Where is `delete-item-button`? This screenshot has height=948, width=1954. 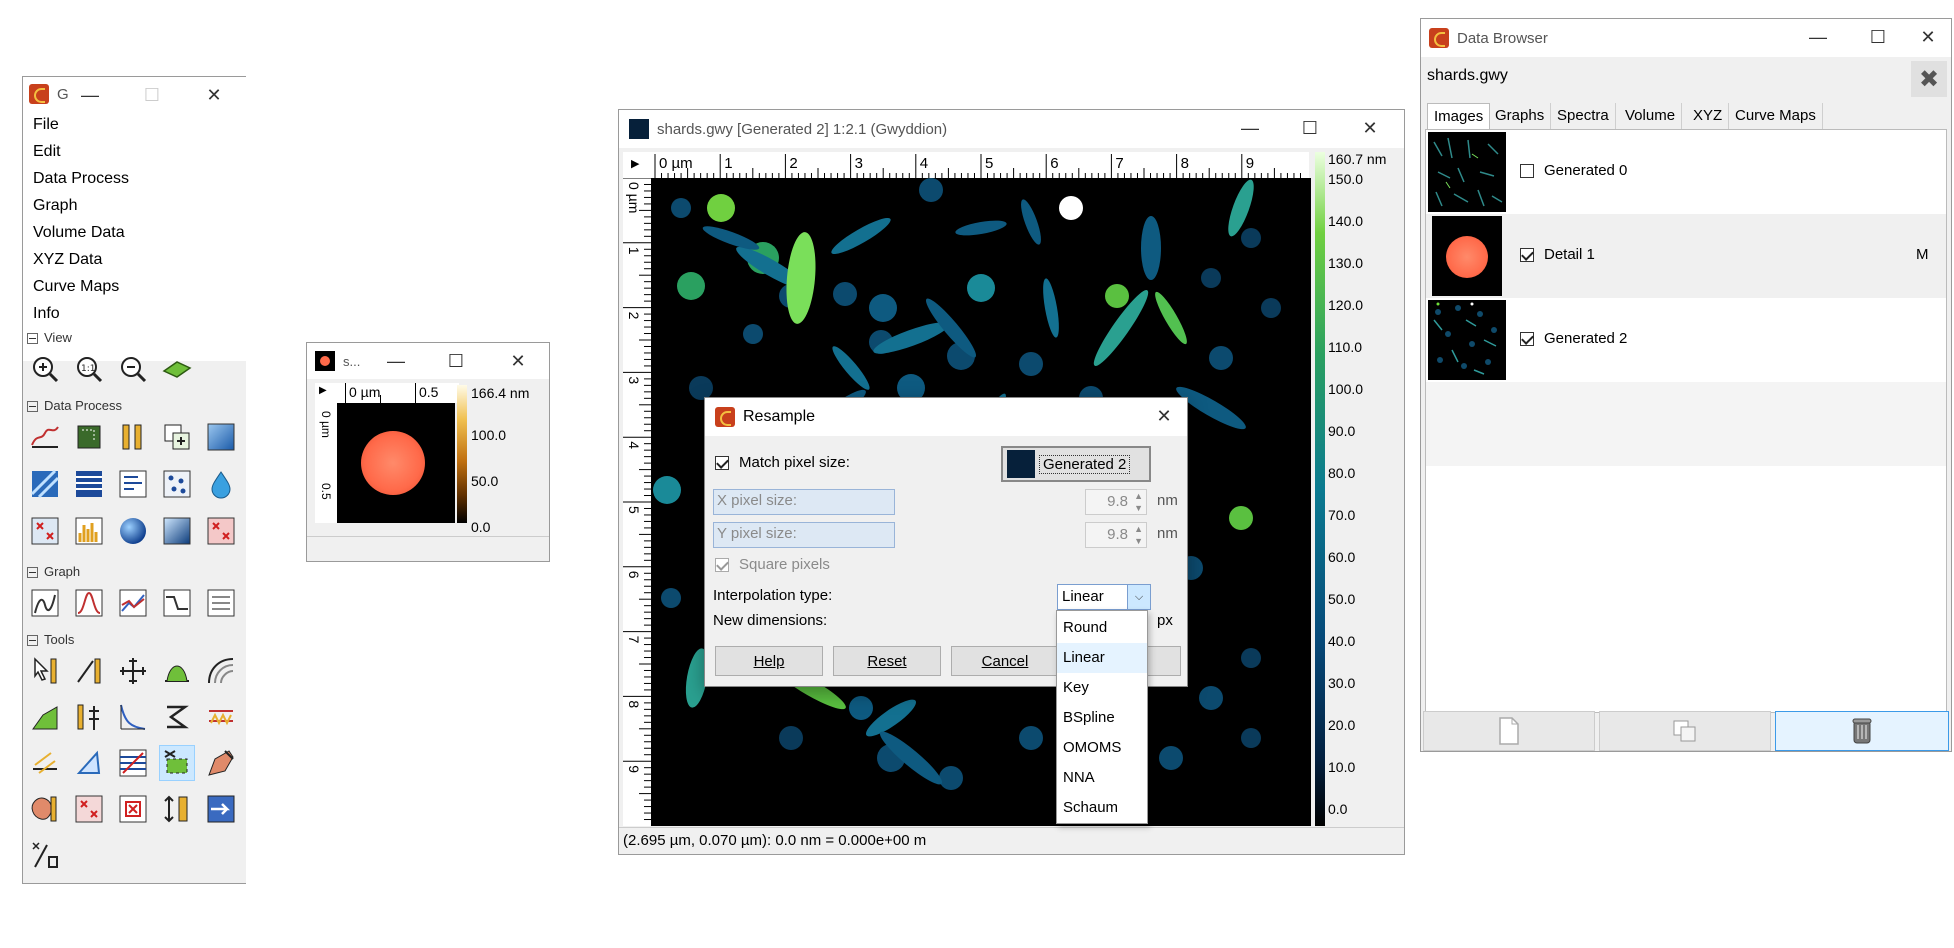
delete-item-button is located at coordinates (1862, 731).